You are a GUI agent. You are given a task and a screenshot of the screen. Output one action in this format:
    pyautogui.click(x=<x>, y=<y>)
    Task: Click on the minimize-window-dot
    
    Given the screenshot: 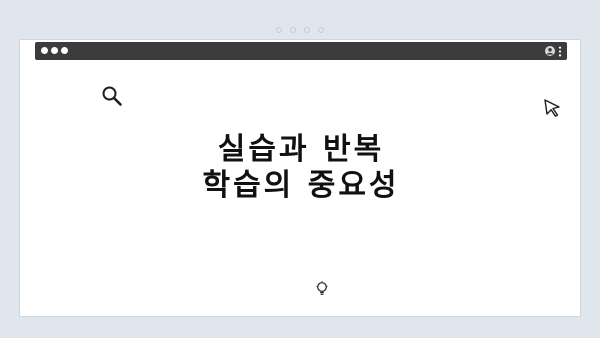 What is the action you would take?
    pyautogui.click(x=54, y=50)
    